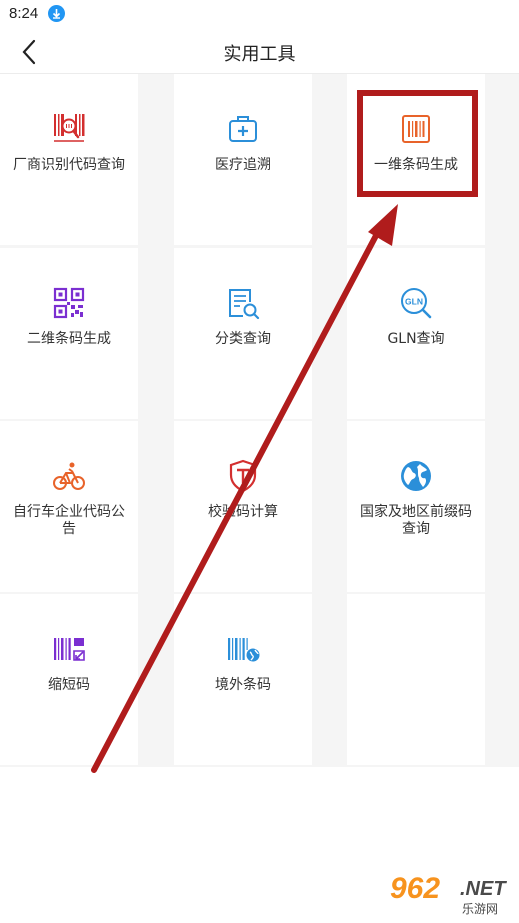 The width and height of the screenshot is (519, 923). I want to click on tool-manufacturer-code-query: 厂商识别代码查询, so click(69, 159).